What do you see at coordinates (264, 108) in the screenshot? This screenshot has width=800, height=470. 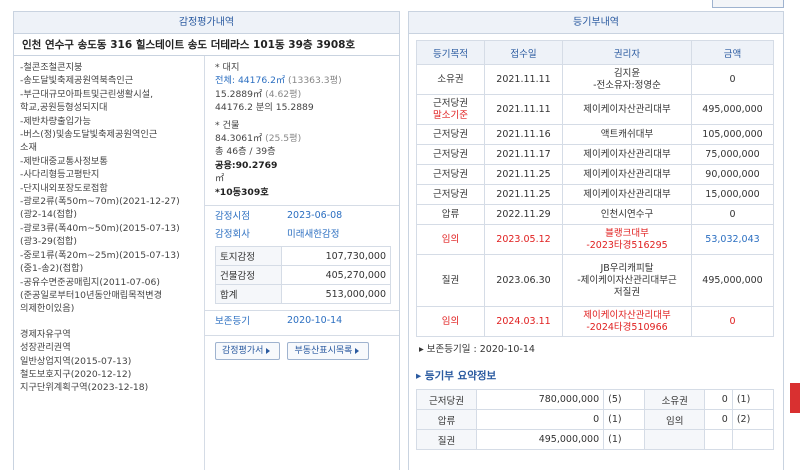 I see `land-ratio: 44176.2 분의 15.2889` at bounding box center [264, 108].